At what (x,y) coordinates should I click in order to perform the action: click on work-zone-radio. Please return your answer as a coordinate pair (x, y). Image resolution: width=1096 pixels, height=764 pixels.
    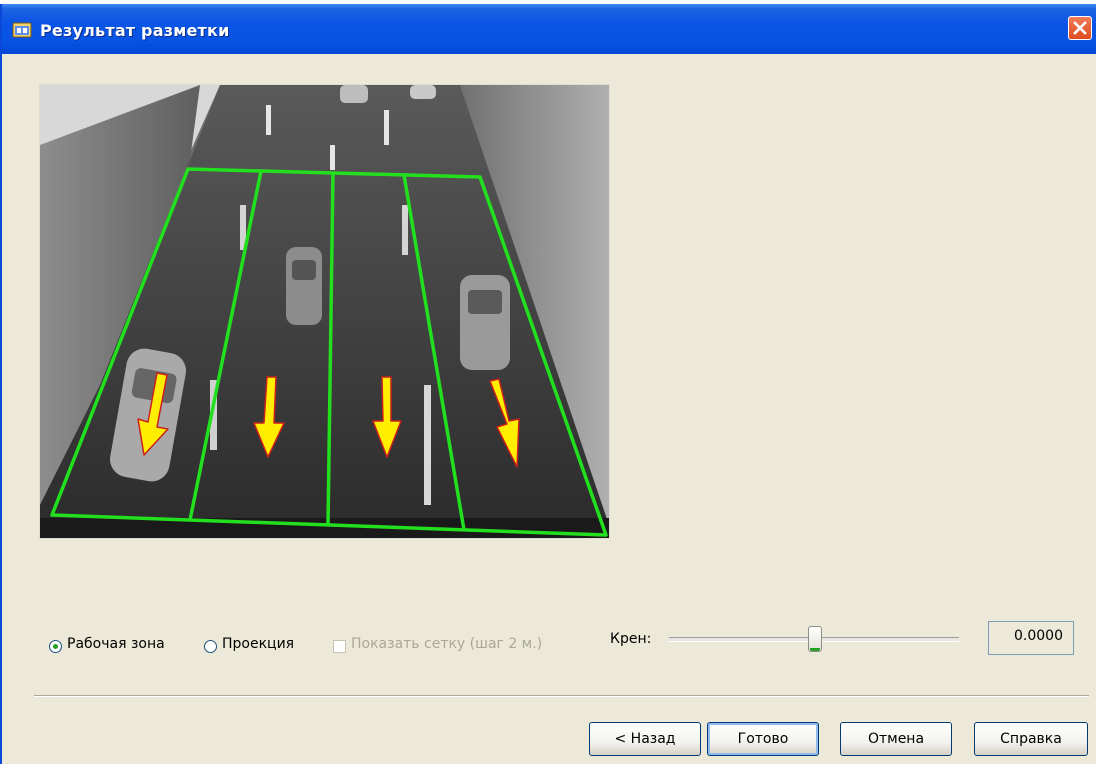
    Looking at the image, I should click on (55, 646).